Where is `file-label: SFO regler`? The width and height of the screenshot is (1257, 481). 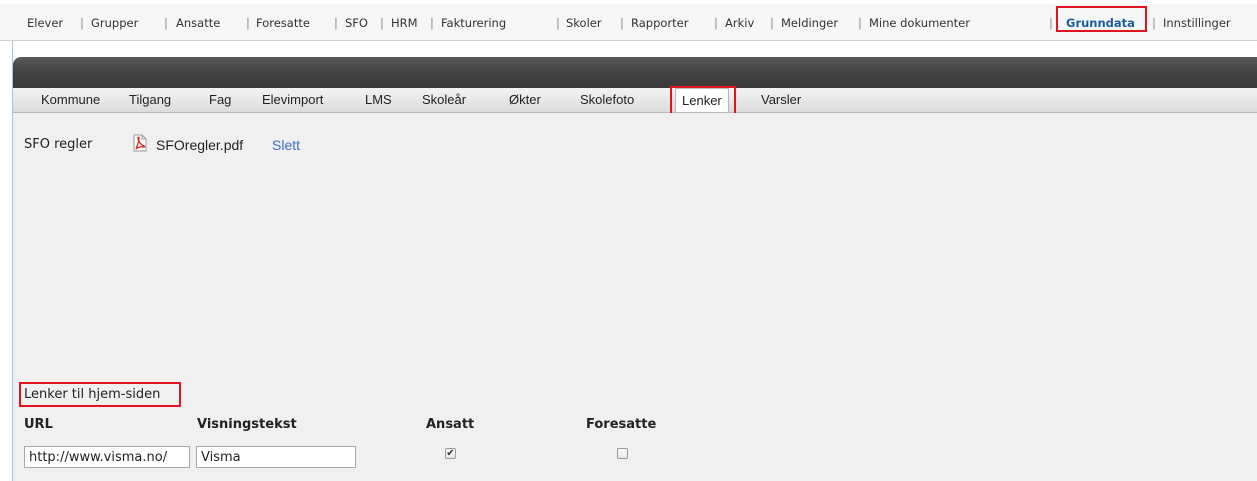 file-label: SFO regler is located at coordinates (58, 144).